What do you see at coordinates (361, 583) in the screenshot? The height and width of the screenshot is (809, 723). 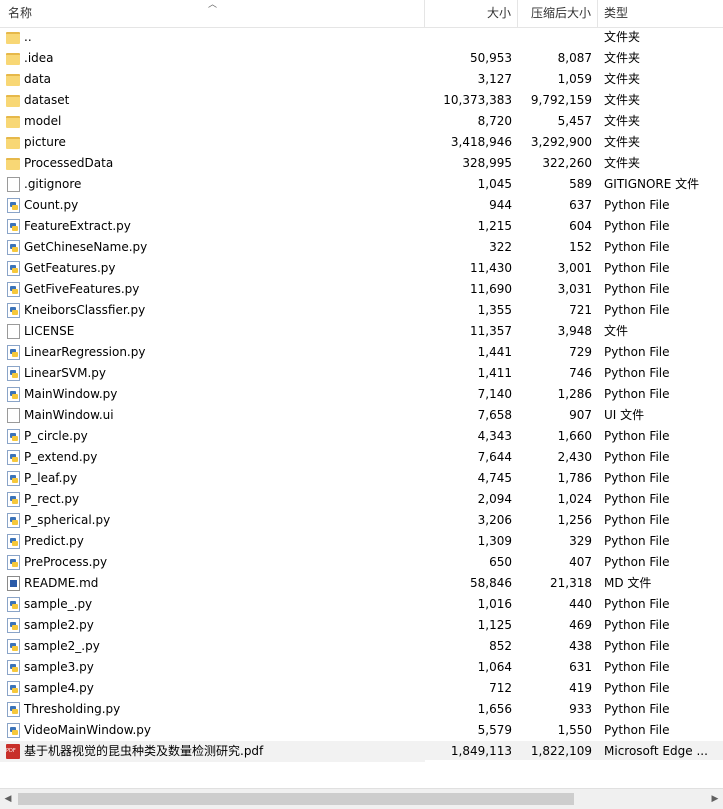 I see `file-row: README.md 58,846 21,318 MD 文件` at bounding box center [361, 583].